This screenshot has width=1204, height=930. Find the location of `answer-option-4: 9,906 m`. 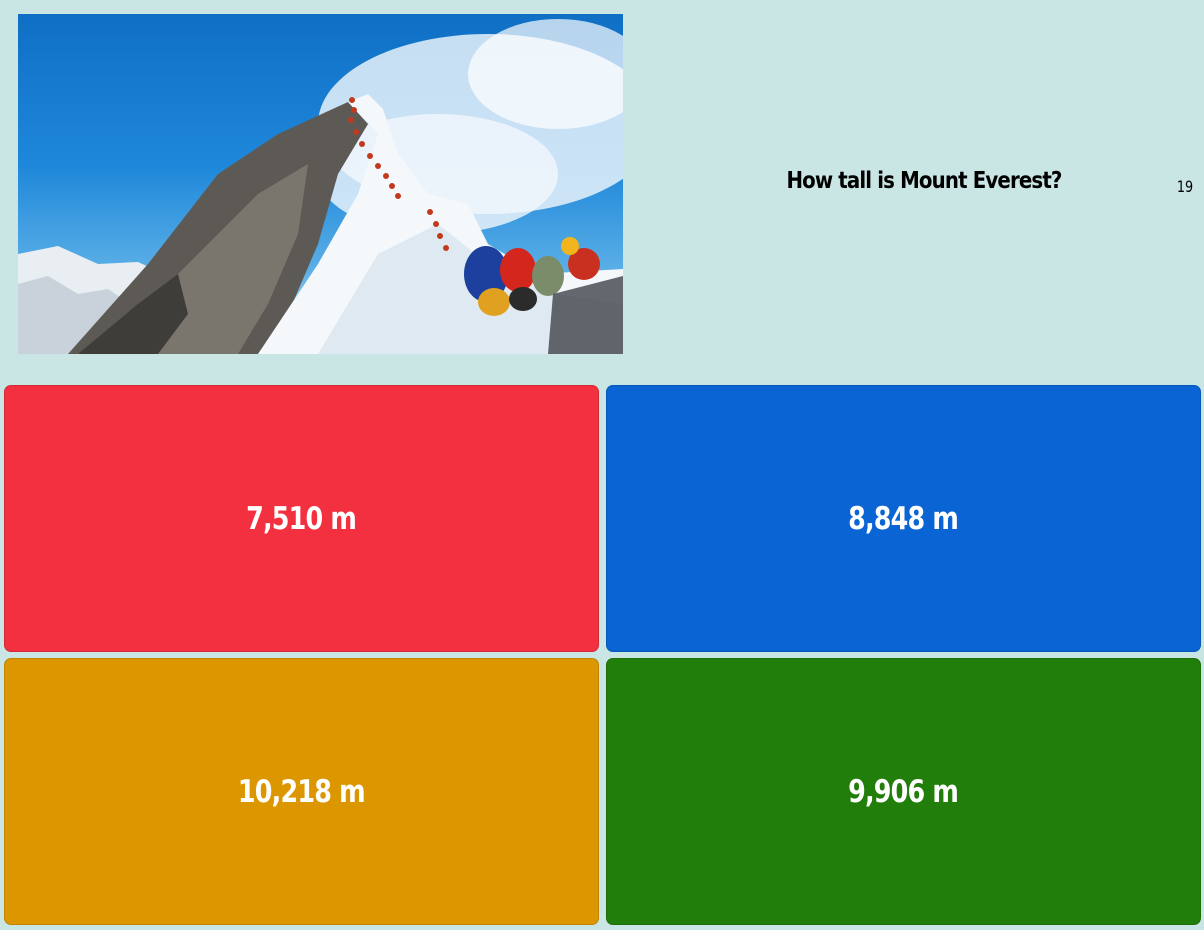

answer-option-4: 9,906 m is located at coordinates (903, 791).